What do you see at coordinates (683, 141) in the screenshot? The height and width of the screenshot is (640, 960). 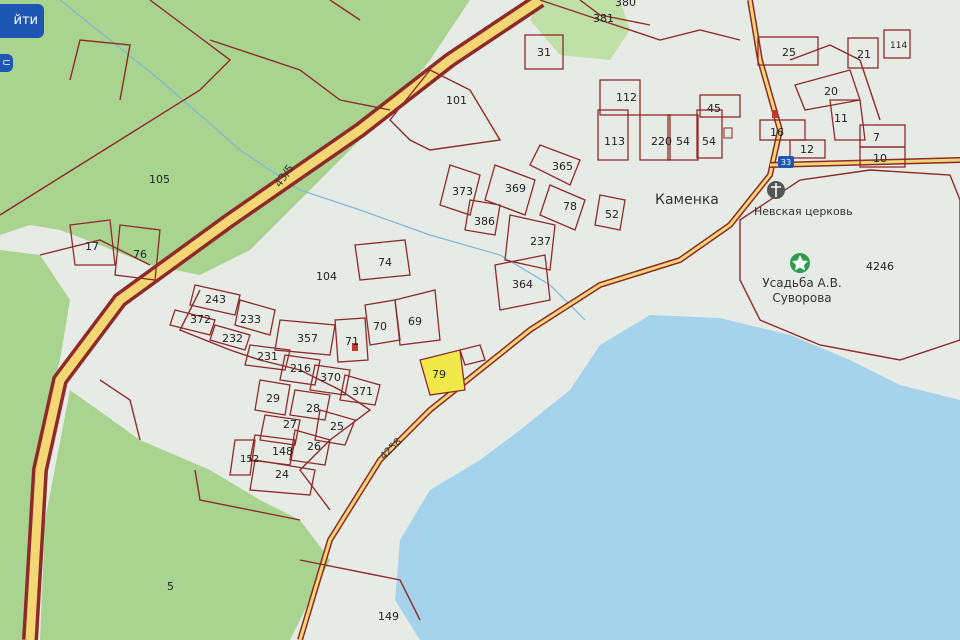 I see `plot-54a: 54` at bounding box center [683, 141].